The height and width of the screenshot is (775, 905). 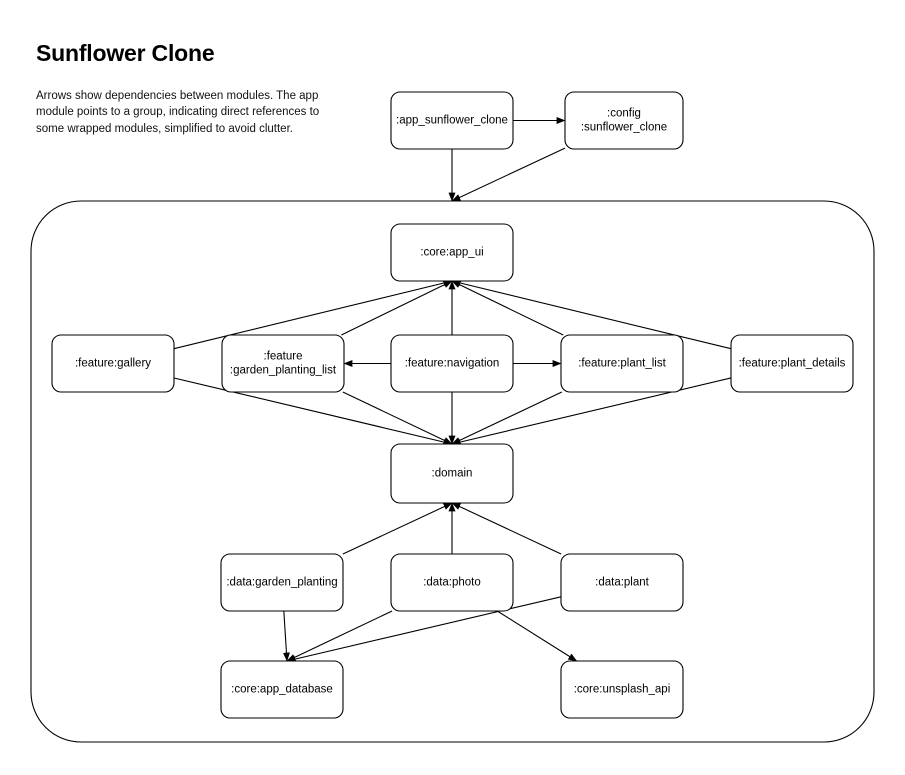 I want to click on module-node-label: :feature:plant_details, so click(x=792, y=364).